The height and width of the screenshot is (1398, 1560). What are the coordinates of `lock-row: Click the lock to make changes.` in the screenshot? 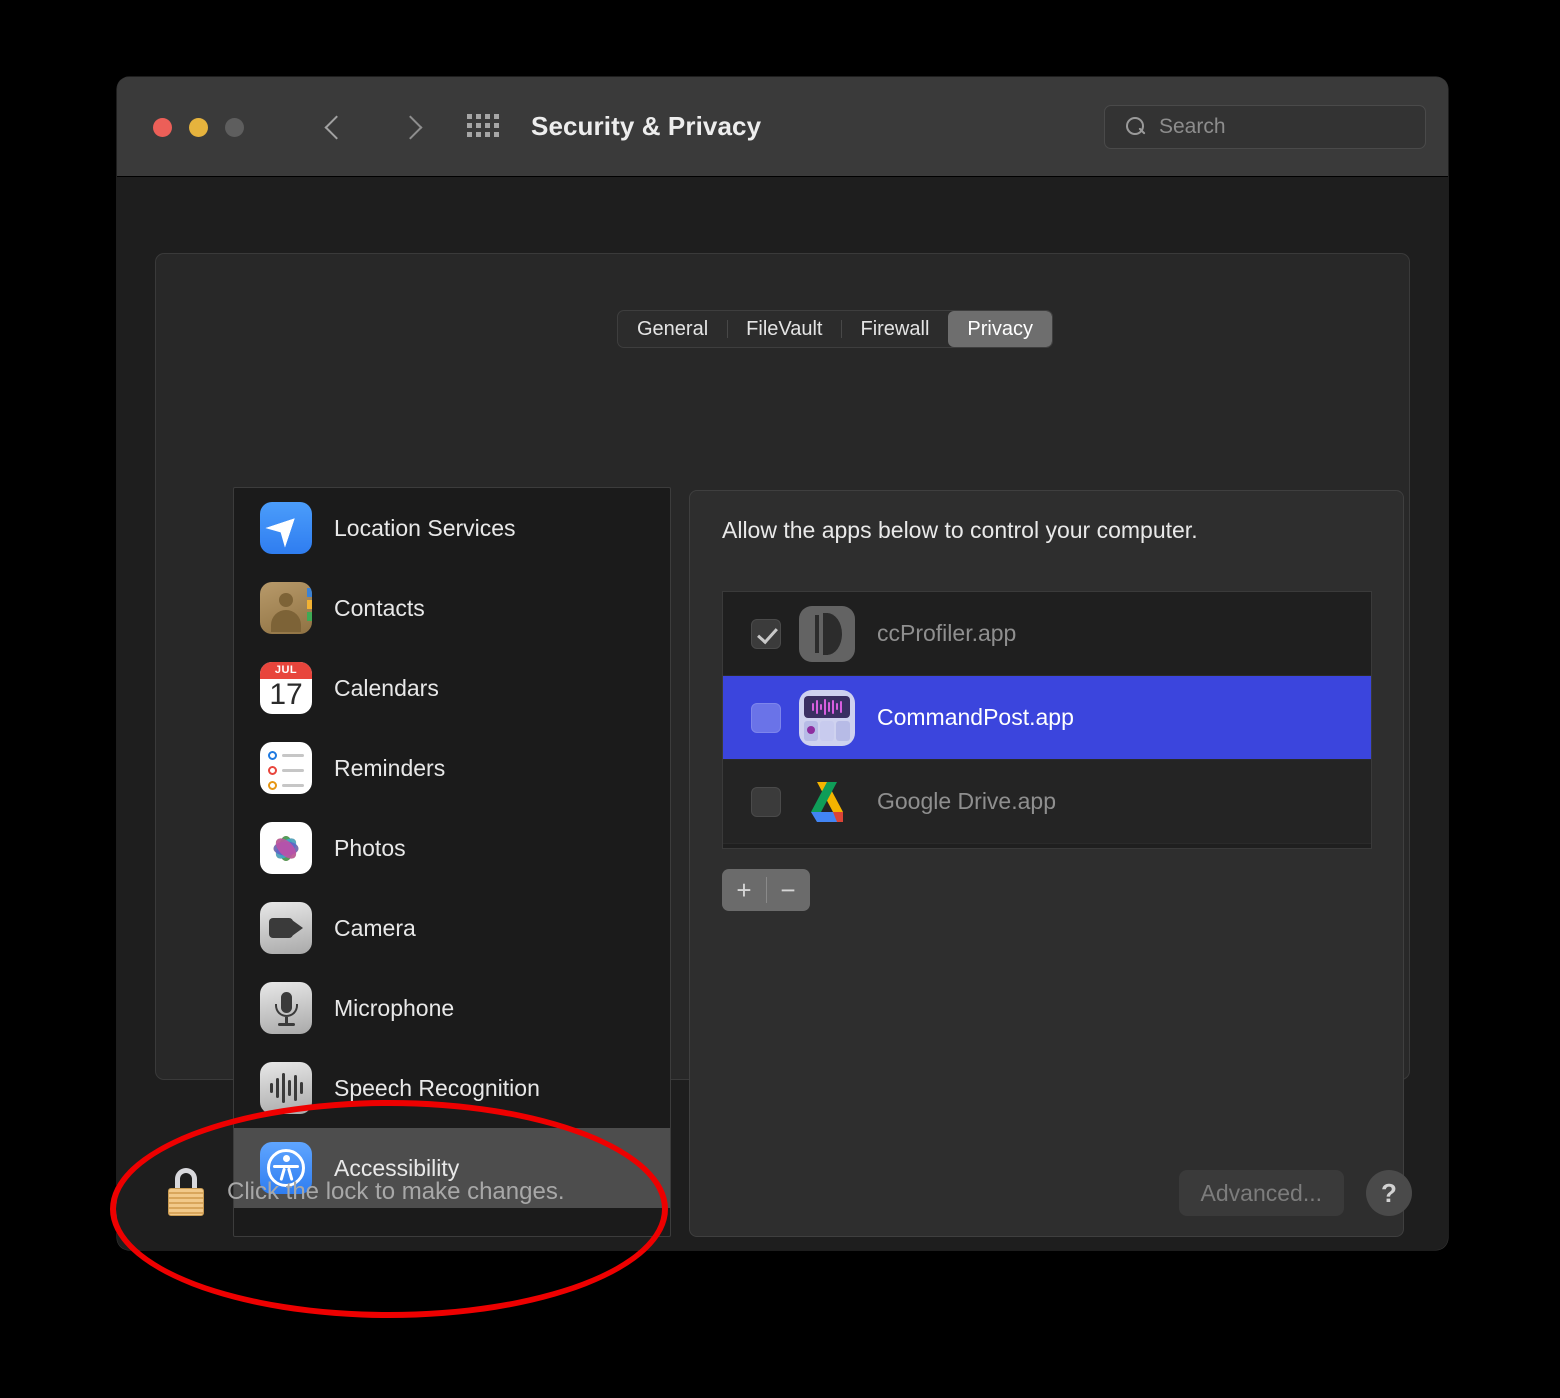 It's located at (364, 1192).